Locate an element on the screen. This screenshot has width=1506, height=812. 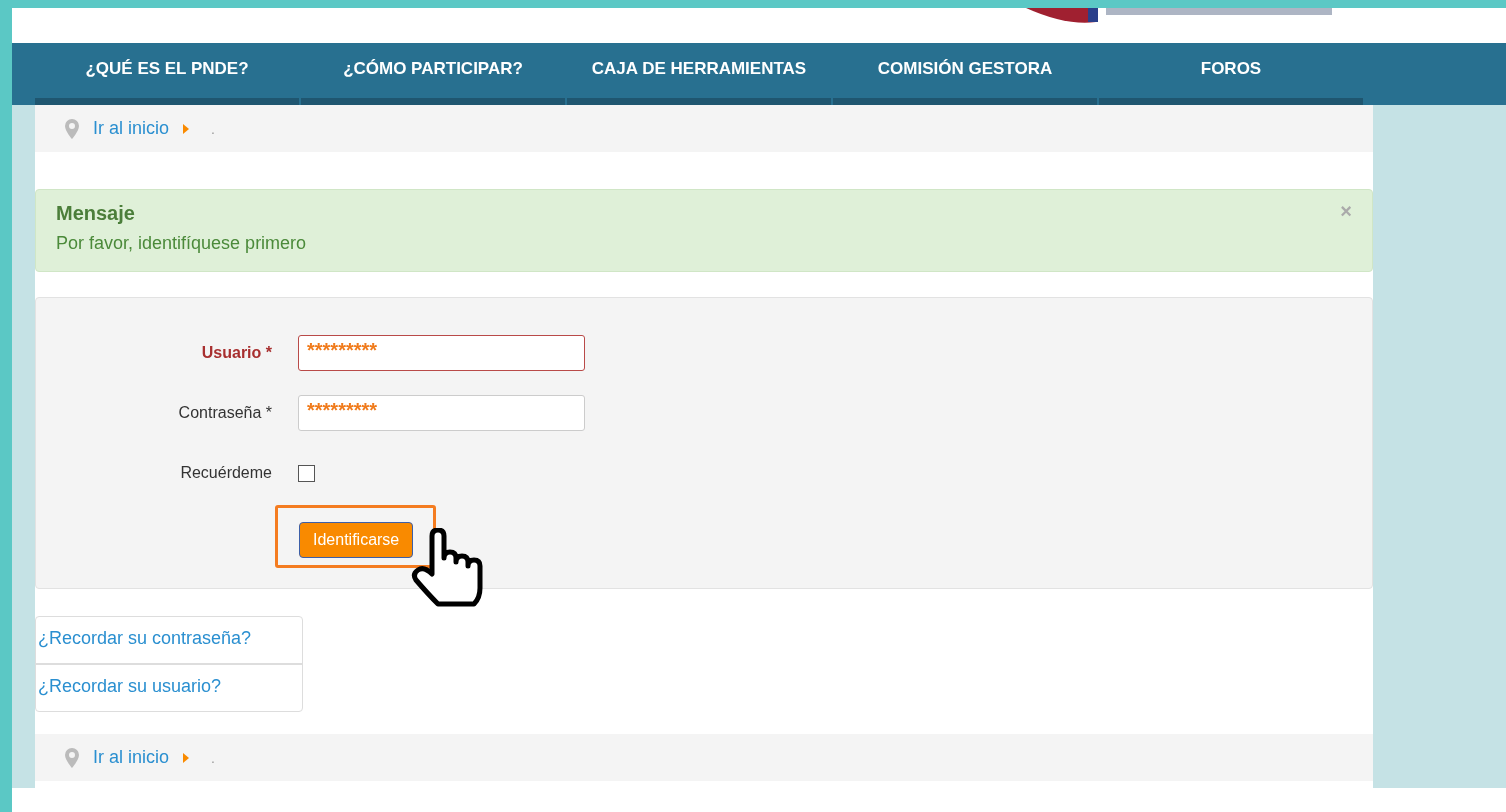
message-text: Por favor, identifíquese primero is located at coordinates (181, 243).